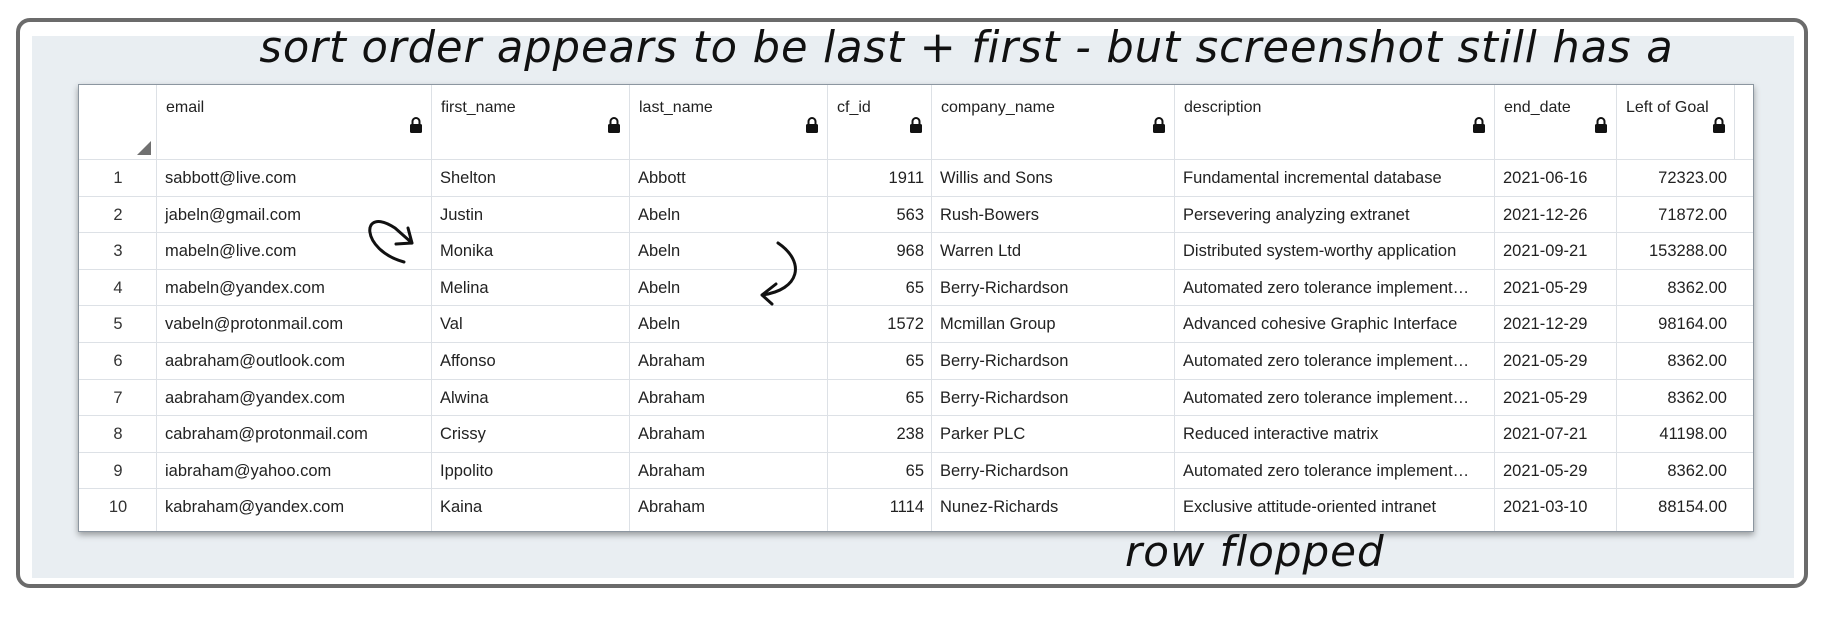 Image resolution: width=1828 pixels, height=628 pixels. Describe the element at coordinates (1335, 507) in the screenshot. I see `cell-description: Exclusive attitude-oriented intranet` at that location.